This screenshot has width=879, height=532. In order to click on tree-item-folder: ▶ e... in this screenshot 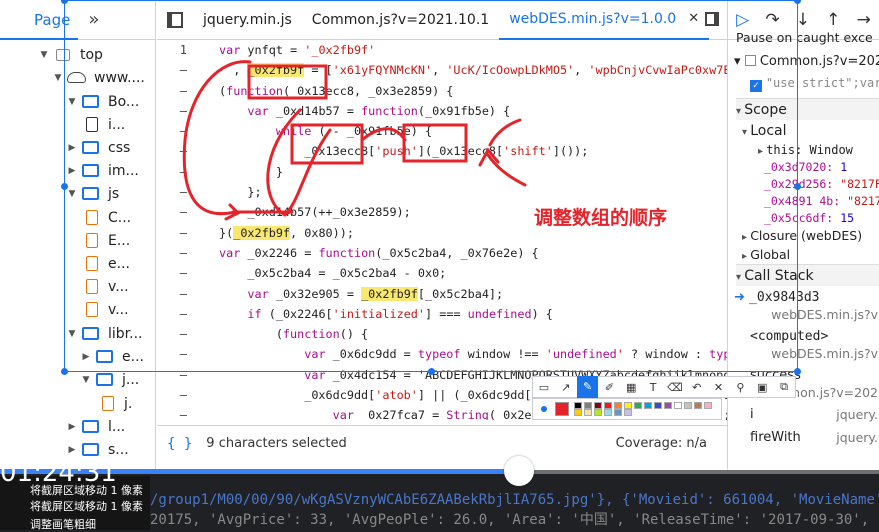, I will do `click(112, 356)`.